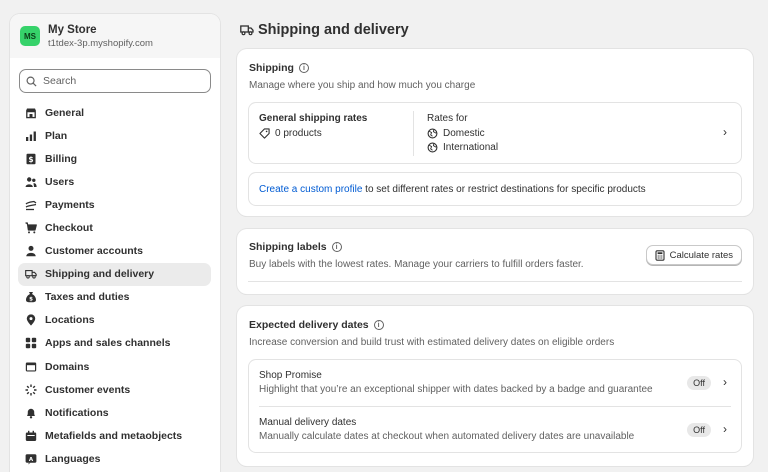 The width and height of the screenshot is (768, 472). What do you see at coordinates (114, 158) in the screenshot?
I see `sidebar-item-billing: $ Billing` at bounding box center [114, 158].